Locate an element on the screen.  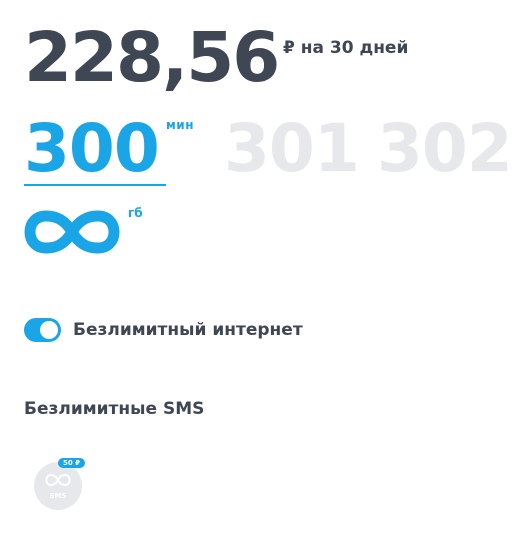
unlimited-internet-toggle is located at coordinates (42, 330).